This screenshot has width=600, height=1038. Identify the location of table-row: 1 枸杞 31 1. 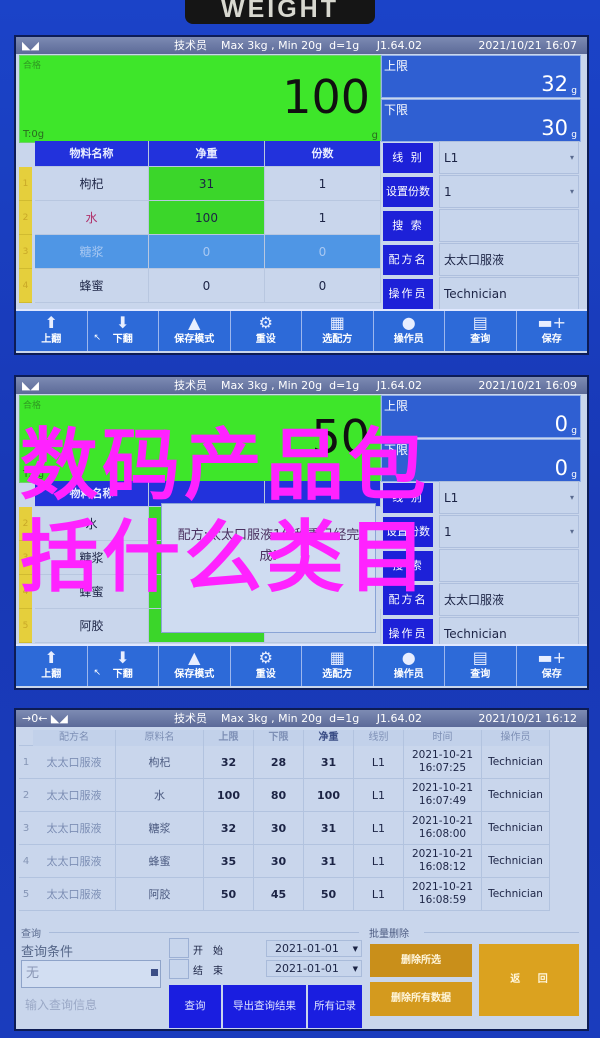
(200, 184).